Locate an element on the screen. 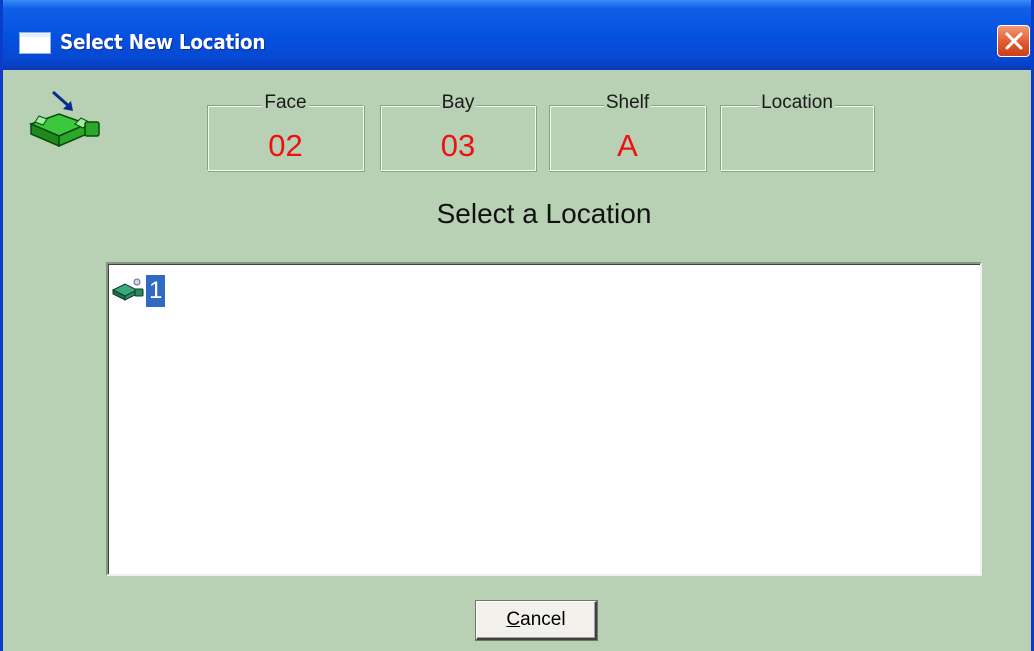 This screenshot has width=1034, height=651. close-icon is located at coordinates (1014, 41).